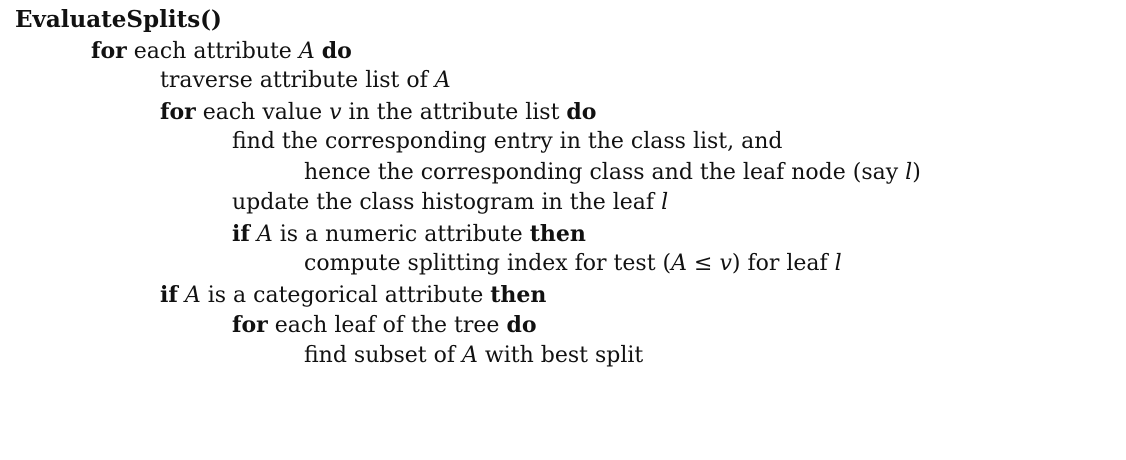  What do you see at coordinates (297, 80) in the screenshot?
I see `line-text: traverse attribute list of` at bounding box center [297, 80].